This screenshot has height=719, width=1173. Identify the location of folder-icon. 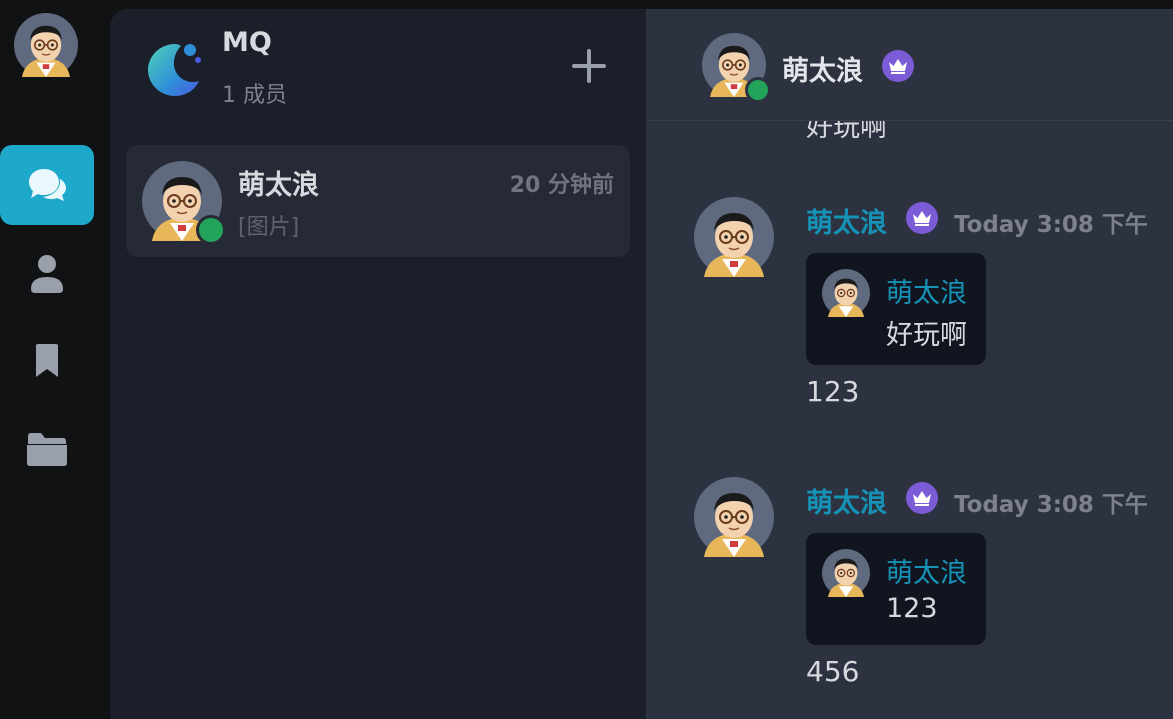
(47, 449).